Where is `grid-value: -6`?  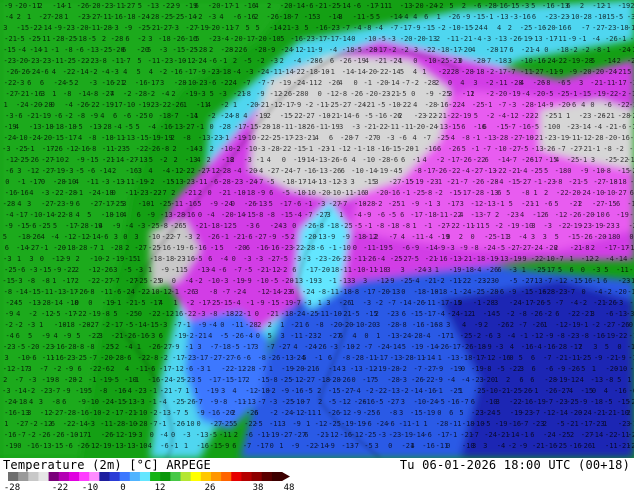
grid-value: -6 is located at coordinates (343, 160).